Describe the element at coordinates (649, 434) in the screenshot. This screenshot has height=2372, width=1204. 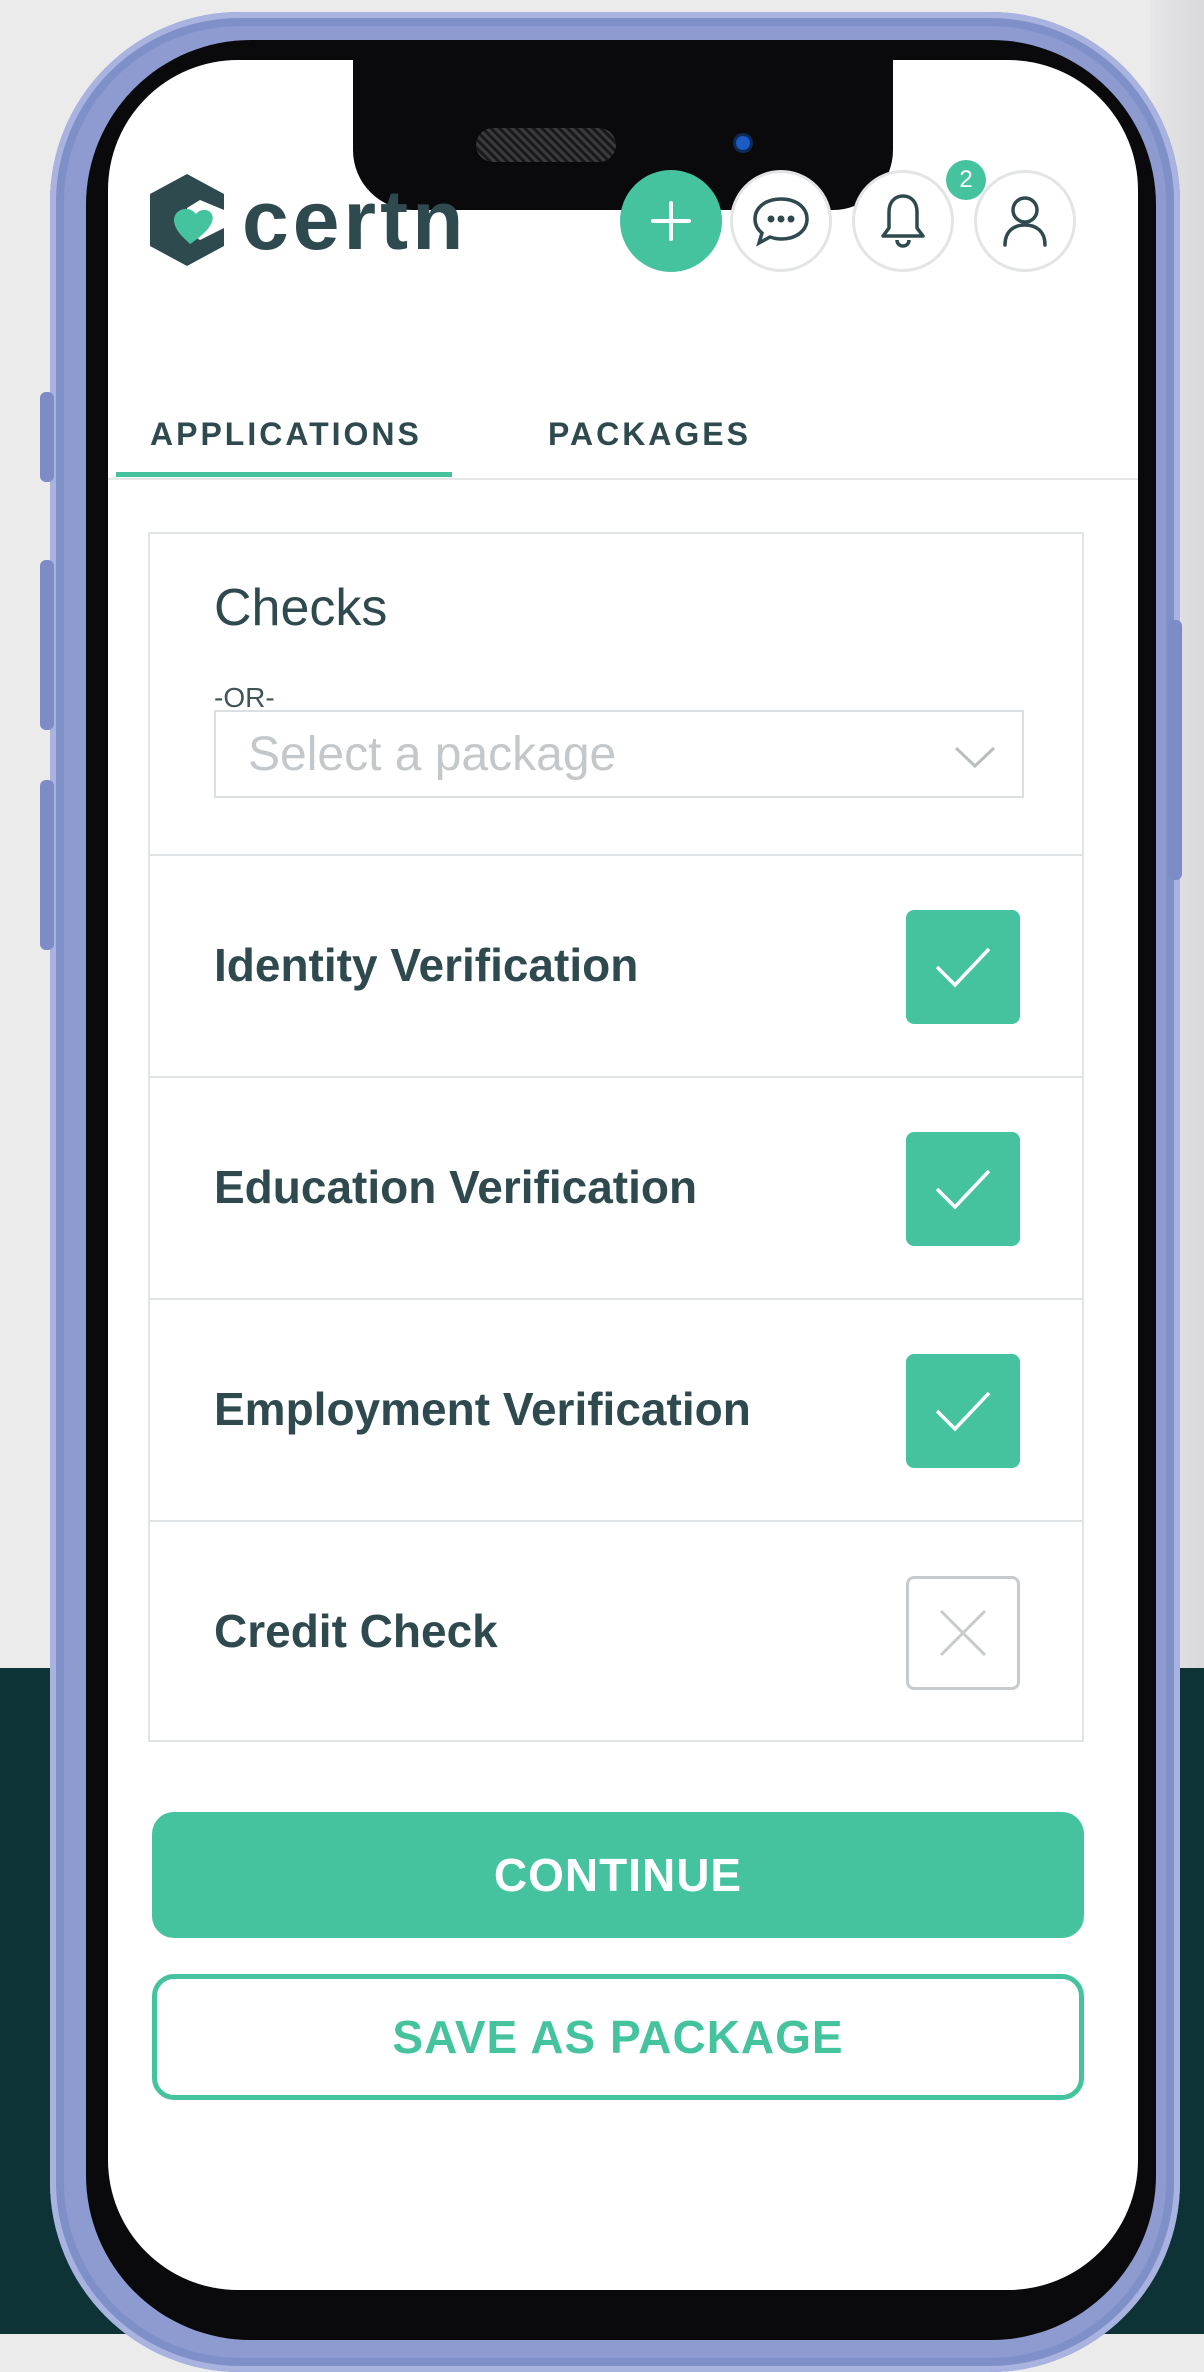
I see `tab-packages: PACKAGES` at that location.